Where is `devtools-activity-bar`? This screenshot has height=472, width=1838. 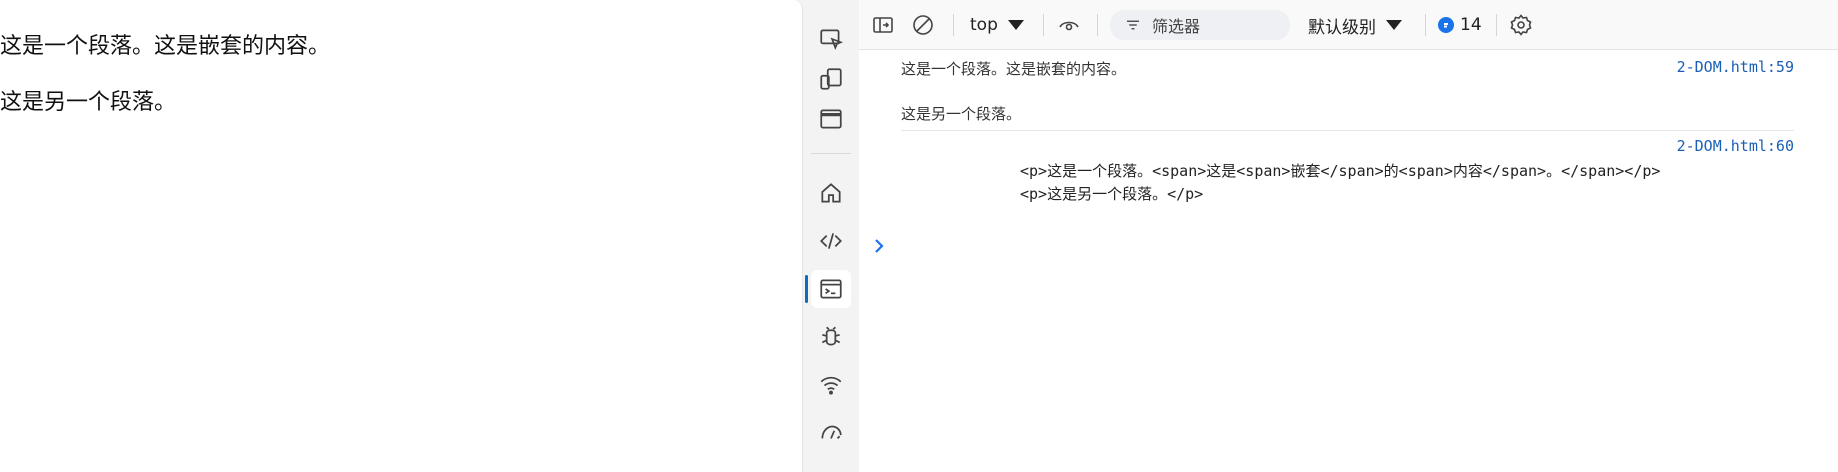
devtools-activity-bar is located at coordinates (831, 236).